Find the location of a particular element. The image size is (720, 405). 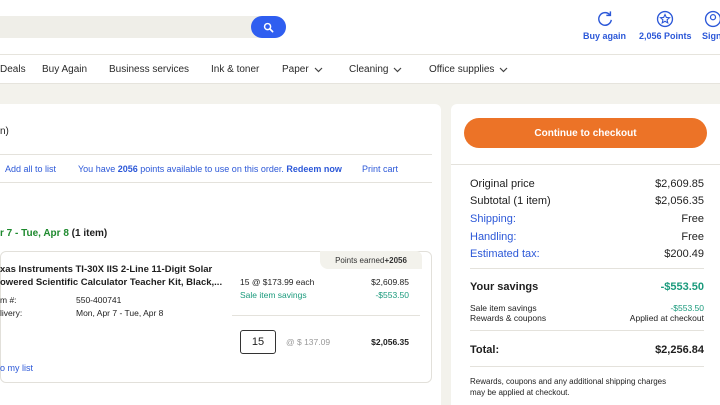

savings-value: -$553.50 is located at coordinates (682, 287).